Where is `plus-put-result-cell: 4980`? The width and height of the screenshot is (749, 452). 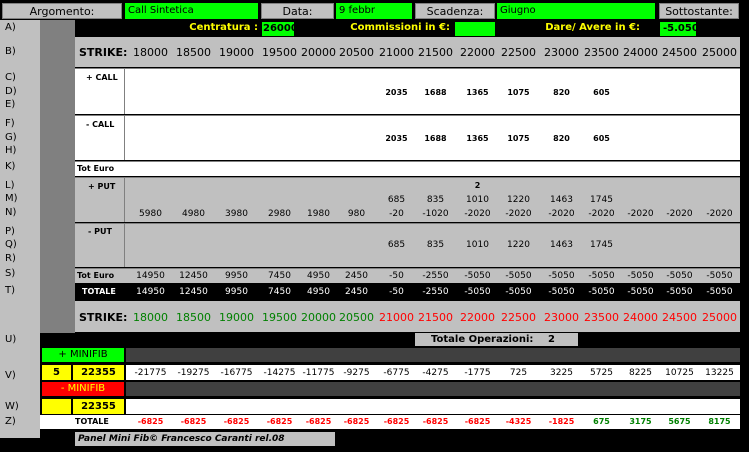 plus-put-result-cell: 4980 is located at coordinates (193, 214).